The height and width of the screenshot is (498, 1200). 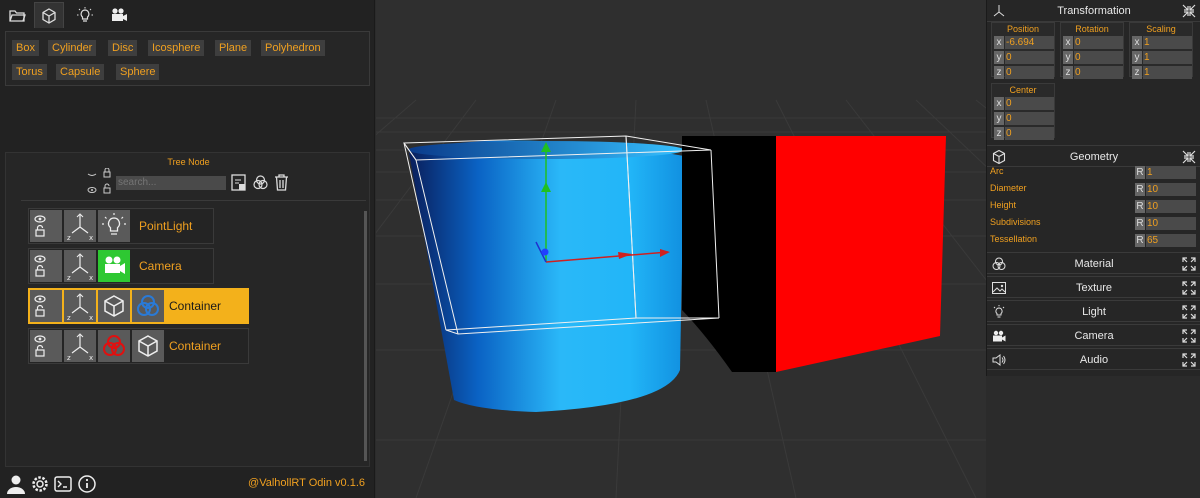 I want to click on bottom-toolbar: @ValhollRT Odin v0.1.6, so click(x=187, y=484).